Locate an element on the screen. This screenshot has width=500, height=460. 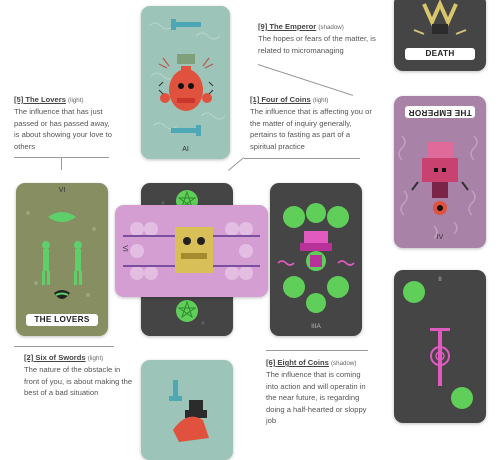
note-lovers-title: [5] The Lovers is located at coordinates (40, 99).